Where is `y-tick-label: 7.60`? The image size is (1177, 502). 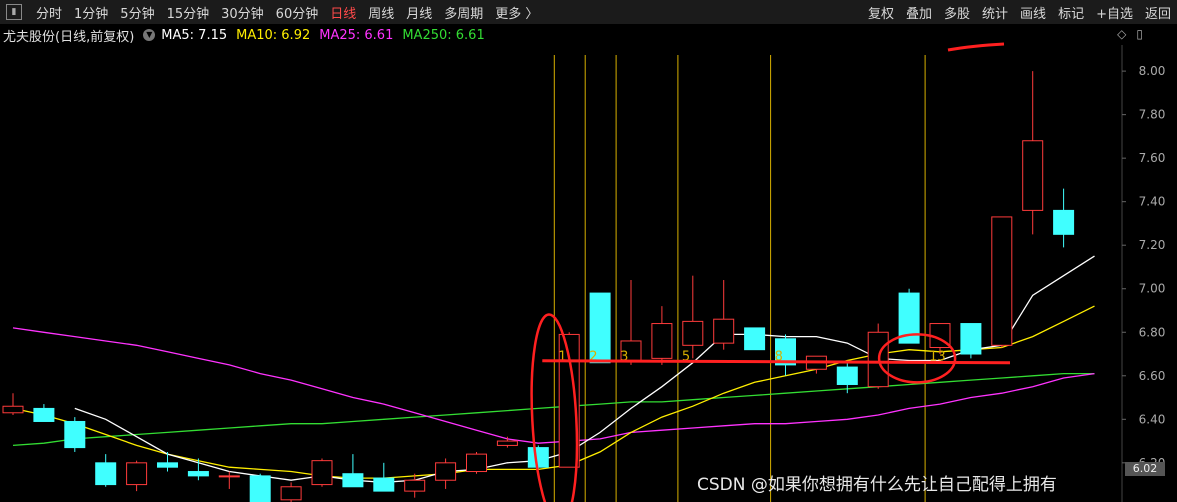 y-tick-label: 7.60 is located at coordinates (1152, 158).